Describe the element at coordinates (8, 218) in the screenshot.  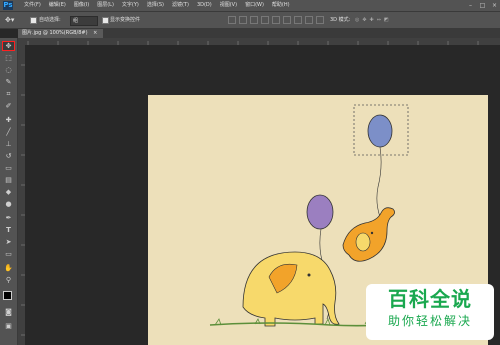
I see `pen-tool: ✒` at that location.